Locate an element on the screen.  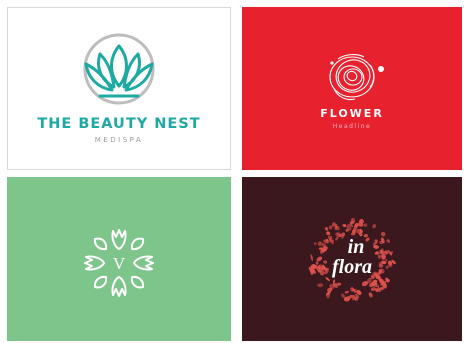
floral-wreath-icon: V is located at coordinates (119, 263).